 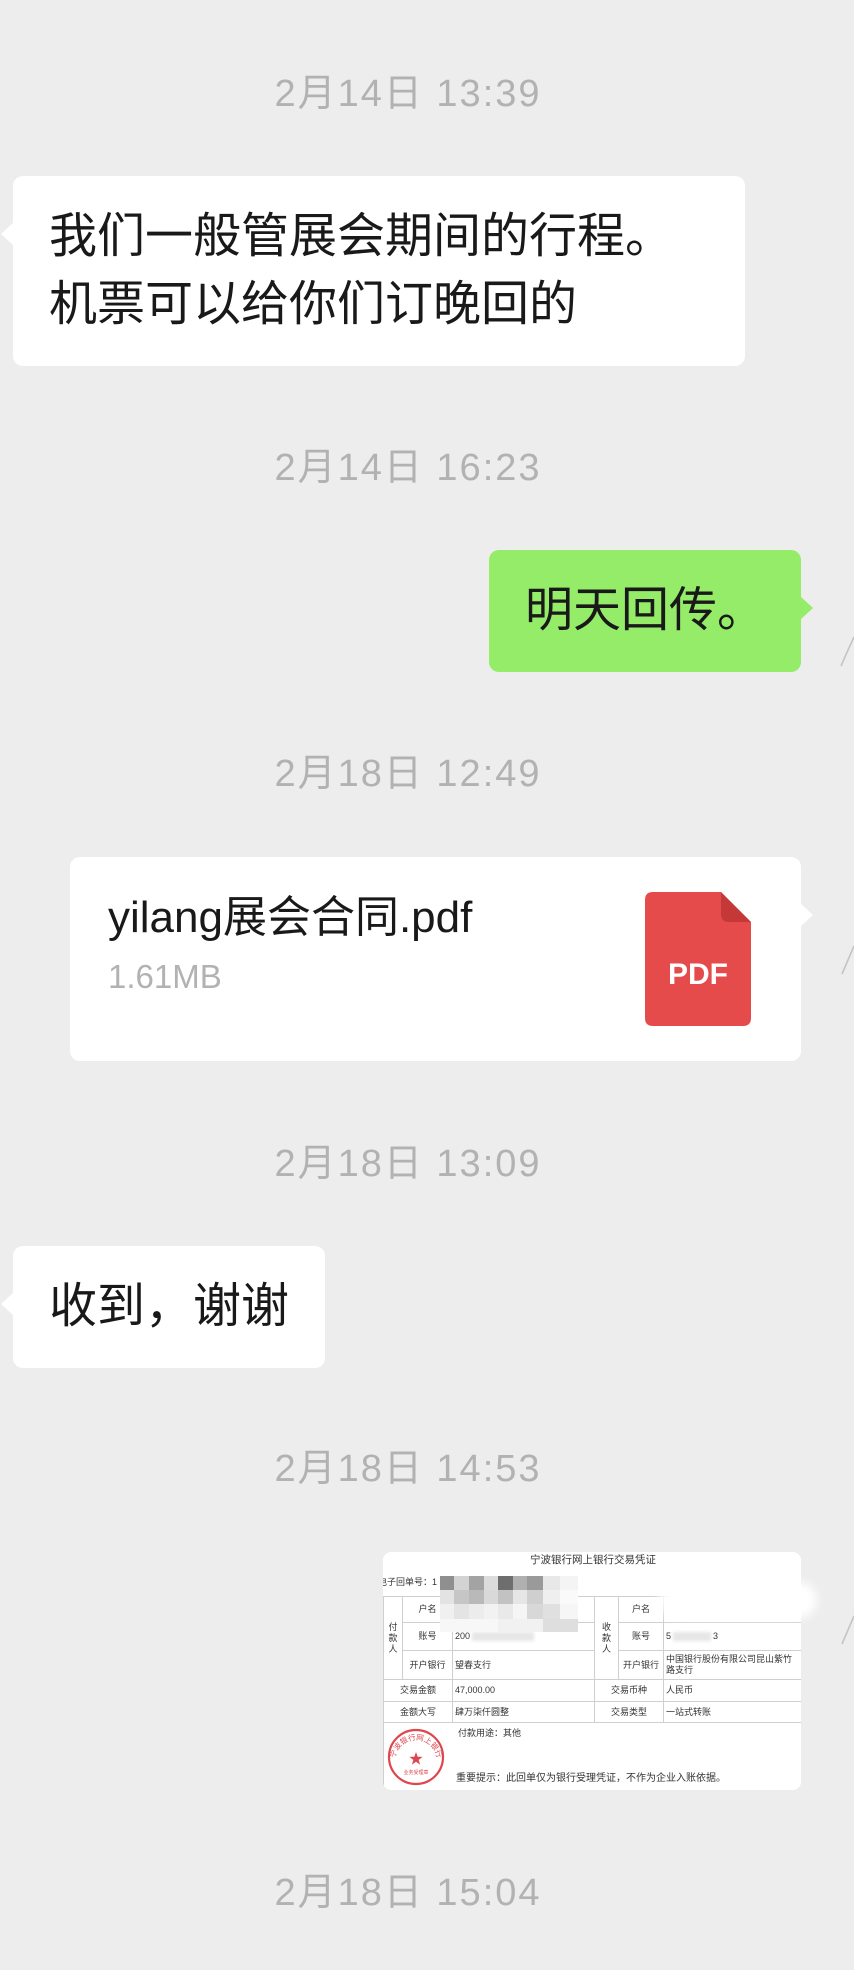 What do you see at coordinates (641, 1609) in the screenshot?
I see `payee-name-label: 户名` at bounding box center [641, 1609].